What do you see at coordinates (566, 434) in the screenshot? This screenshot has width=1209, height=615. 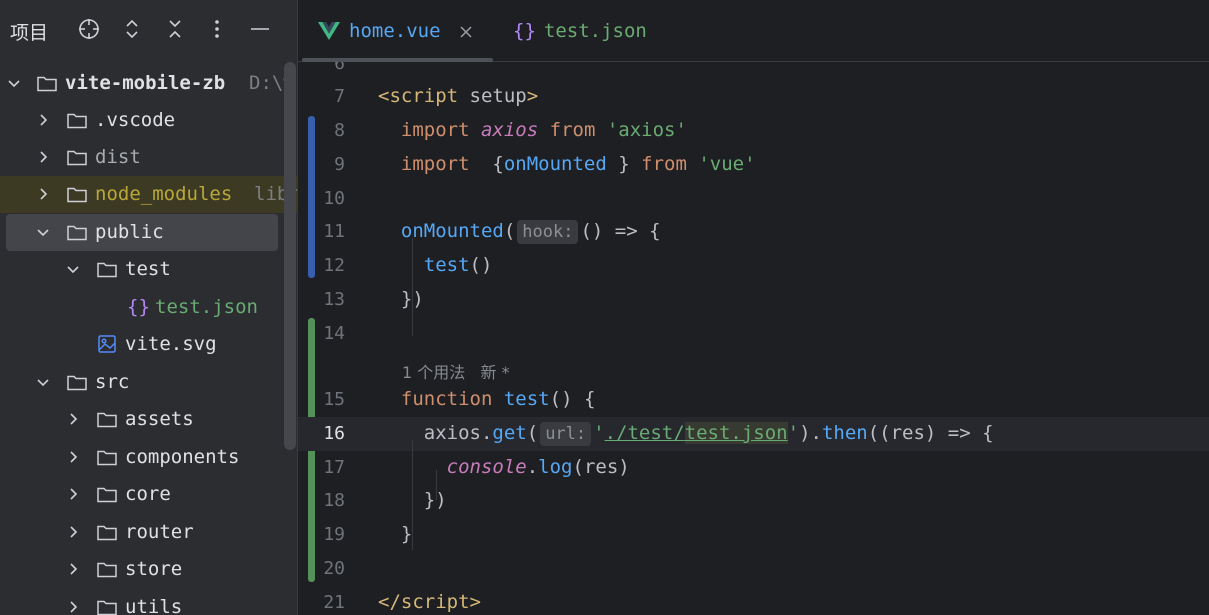 I see `parameter-hint: url:` at bounding box center [566, 434].